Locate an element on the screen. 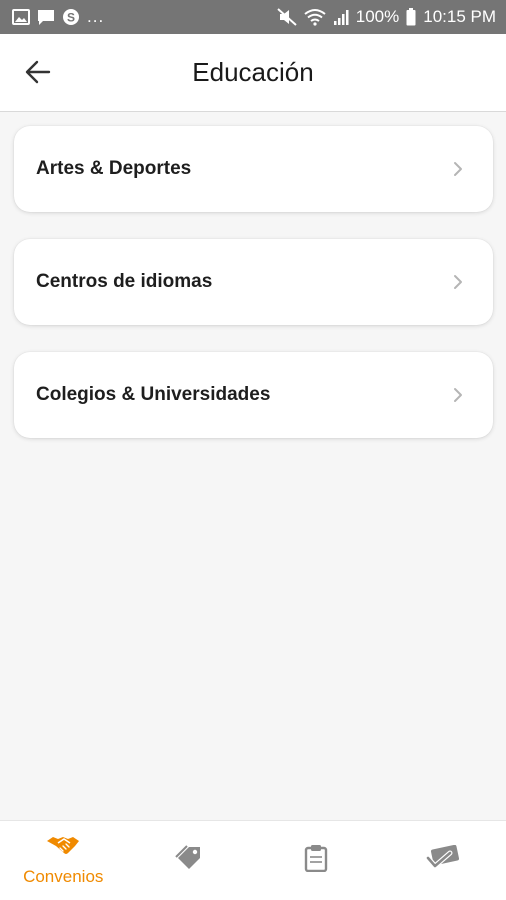 Image resolution: width=506 pixels, height=900 pixels. card-check-icon is located at coordinates (442, 860).